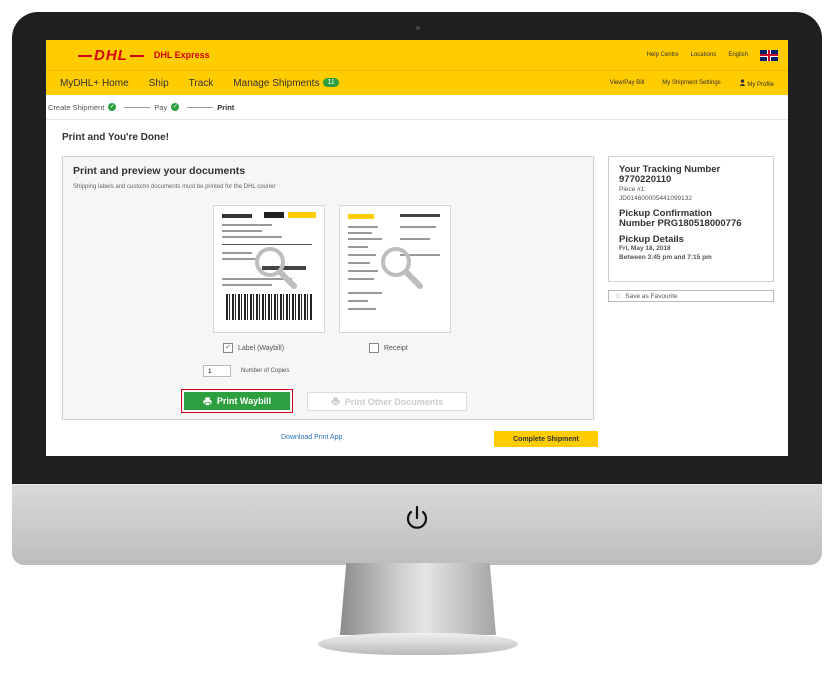 The image size is (834, 678). I want to click on page-title: Print and You're Done!, so click(116, 137).